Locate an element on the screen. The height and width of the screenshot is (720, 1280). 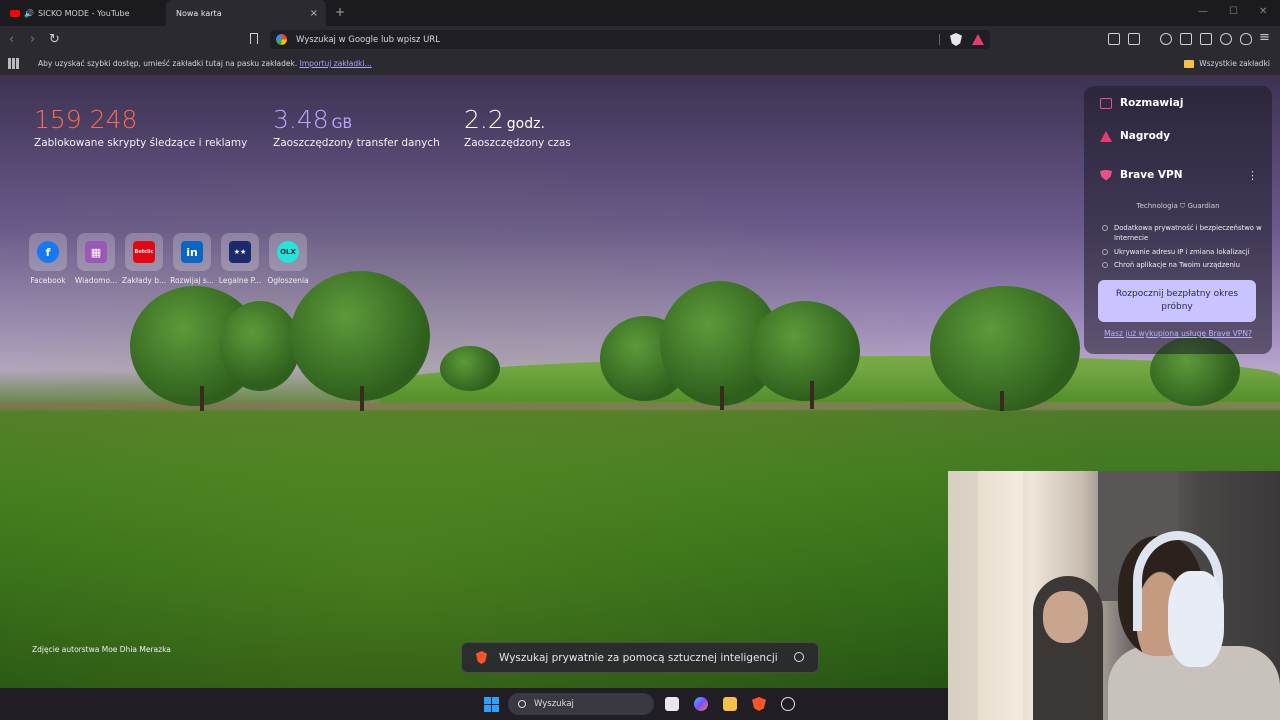
google-icon is located at coordinates (281, 39).